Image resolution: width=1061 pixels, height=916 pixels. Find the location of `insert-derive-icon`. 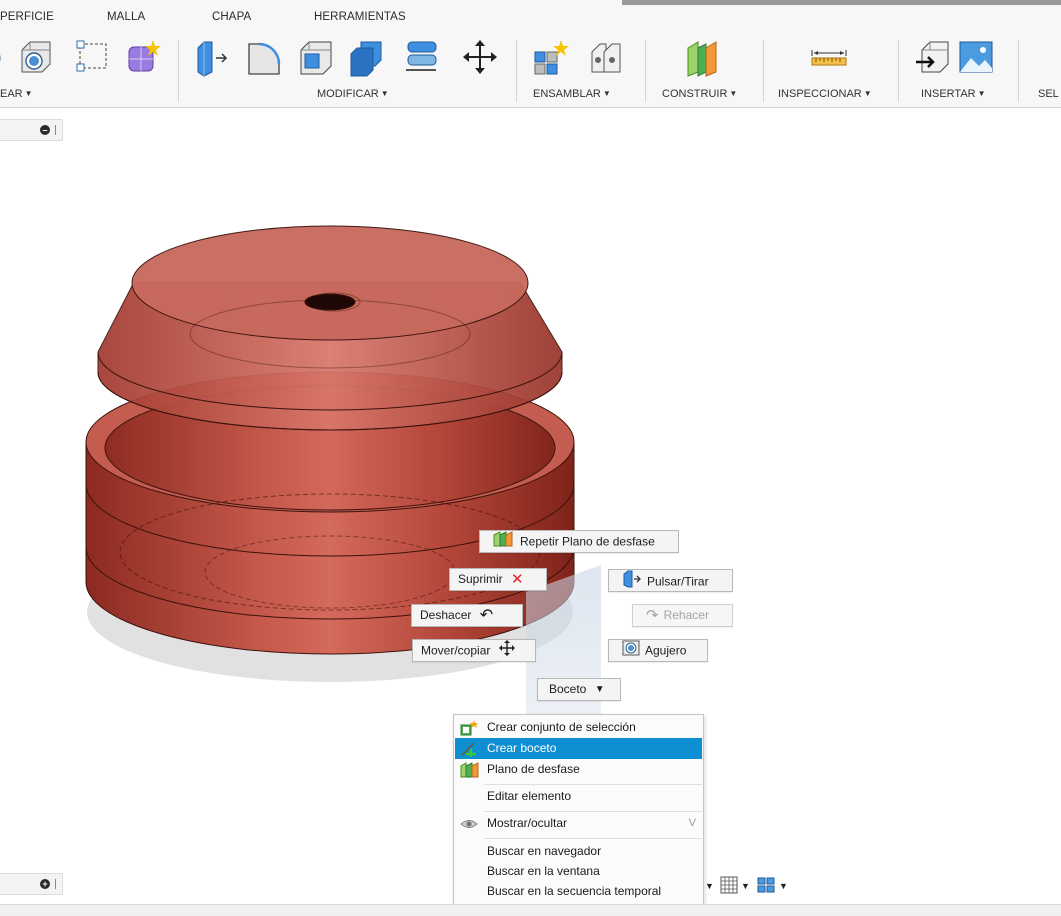

insert-derive-icon is located at coordinates (933, 58).